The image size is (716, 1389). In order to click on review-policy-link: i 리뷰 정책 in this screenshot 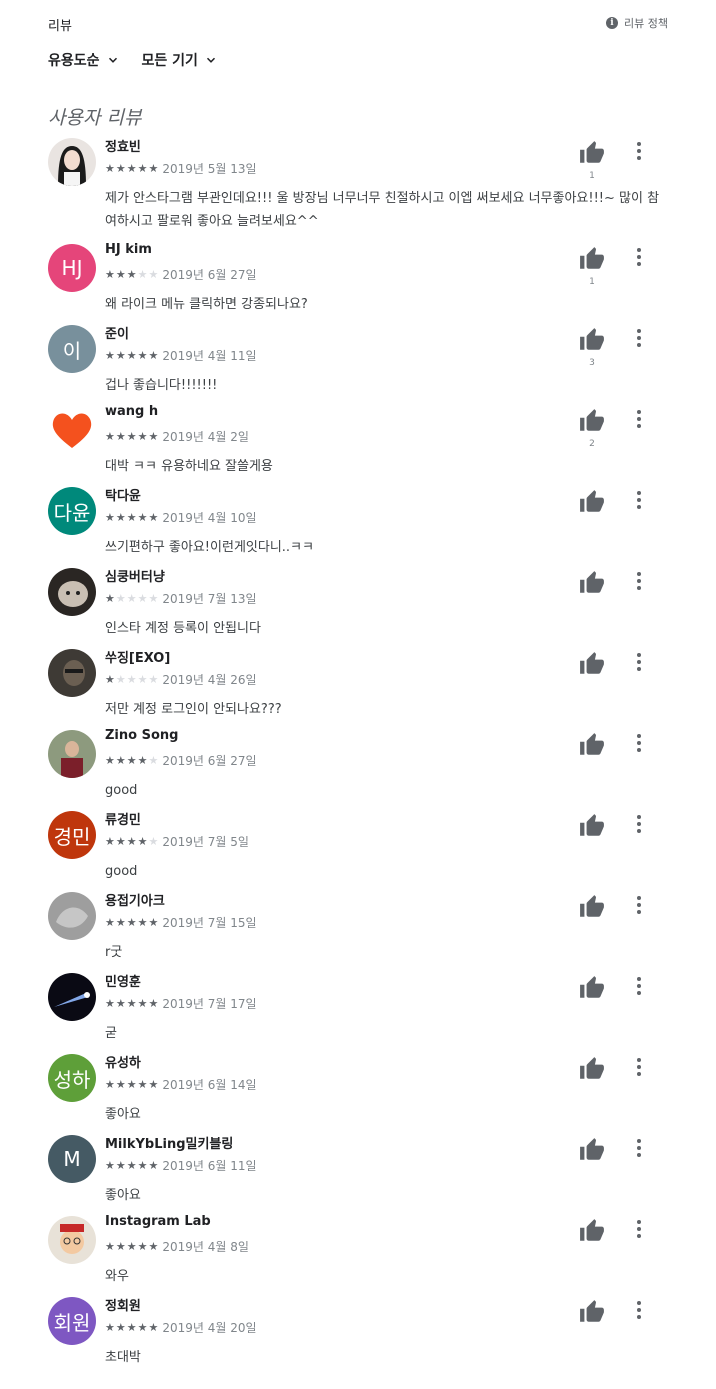, I will do `click(637, 23)`.